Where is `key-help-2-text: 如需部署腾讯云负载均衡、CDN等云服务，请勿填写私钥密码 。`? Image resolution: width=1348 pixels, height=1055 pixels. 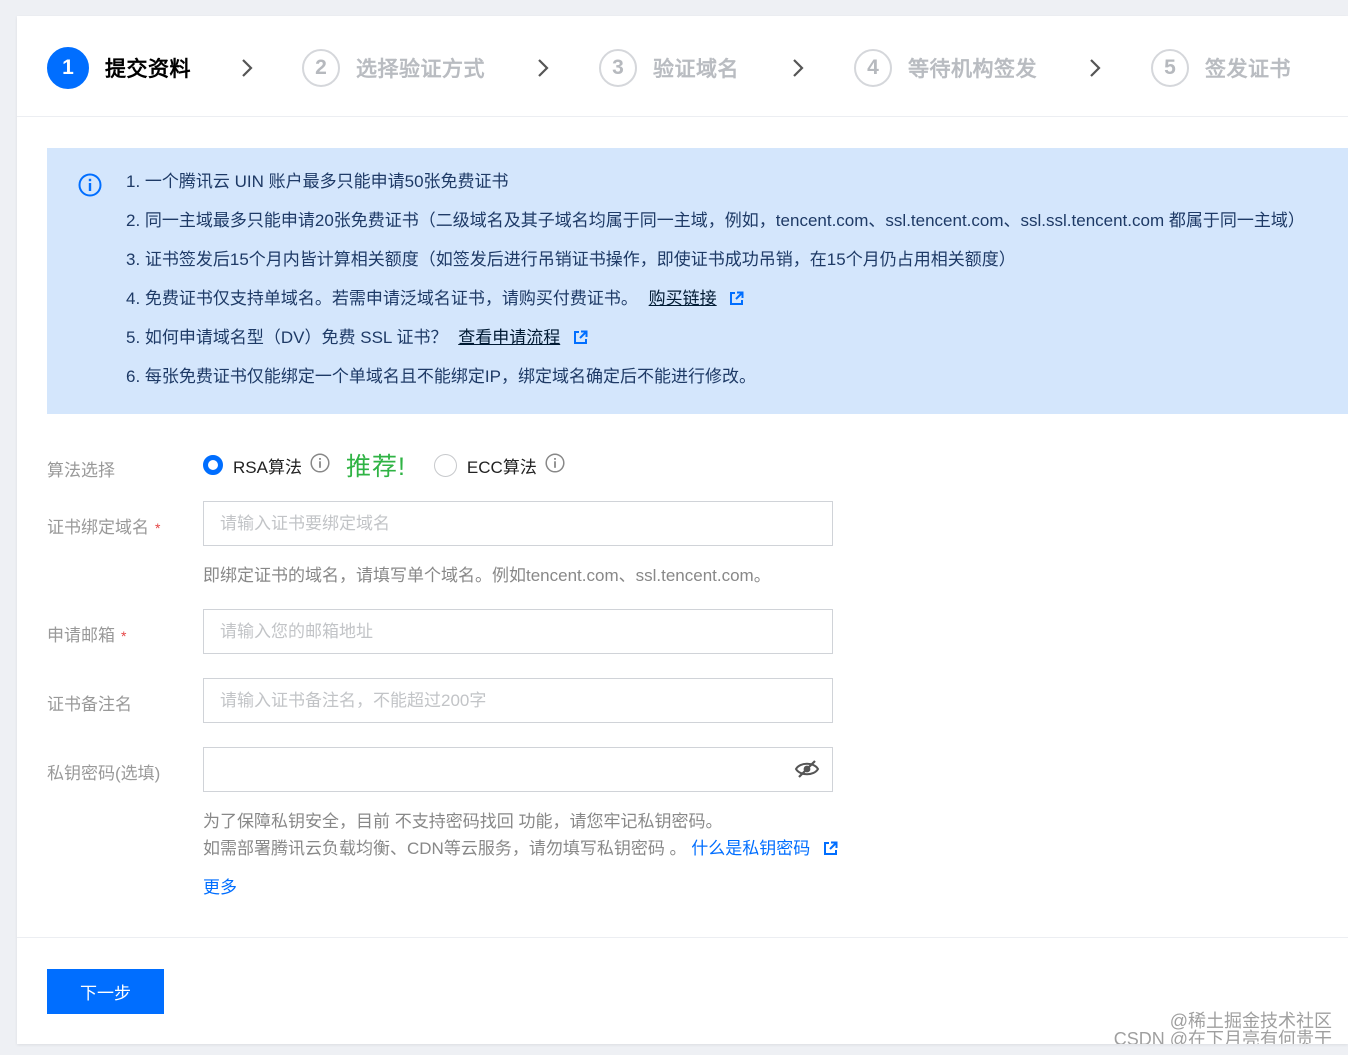
key-help-2-text: 如需部署腾讯云负载均衡、CDN等云服务，请勿填写私钥密码 。 is located at coordinates (445, 848).